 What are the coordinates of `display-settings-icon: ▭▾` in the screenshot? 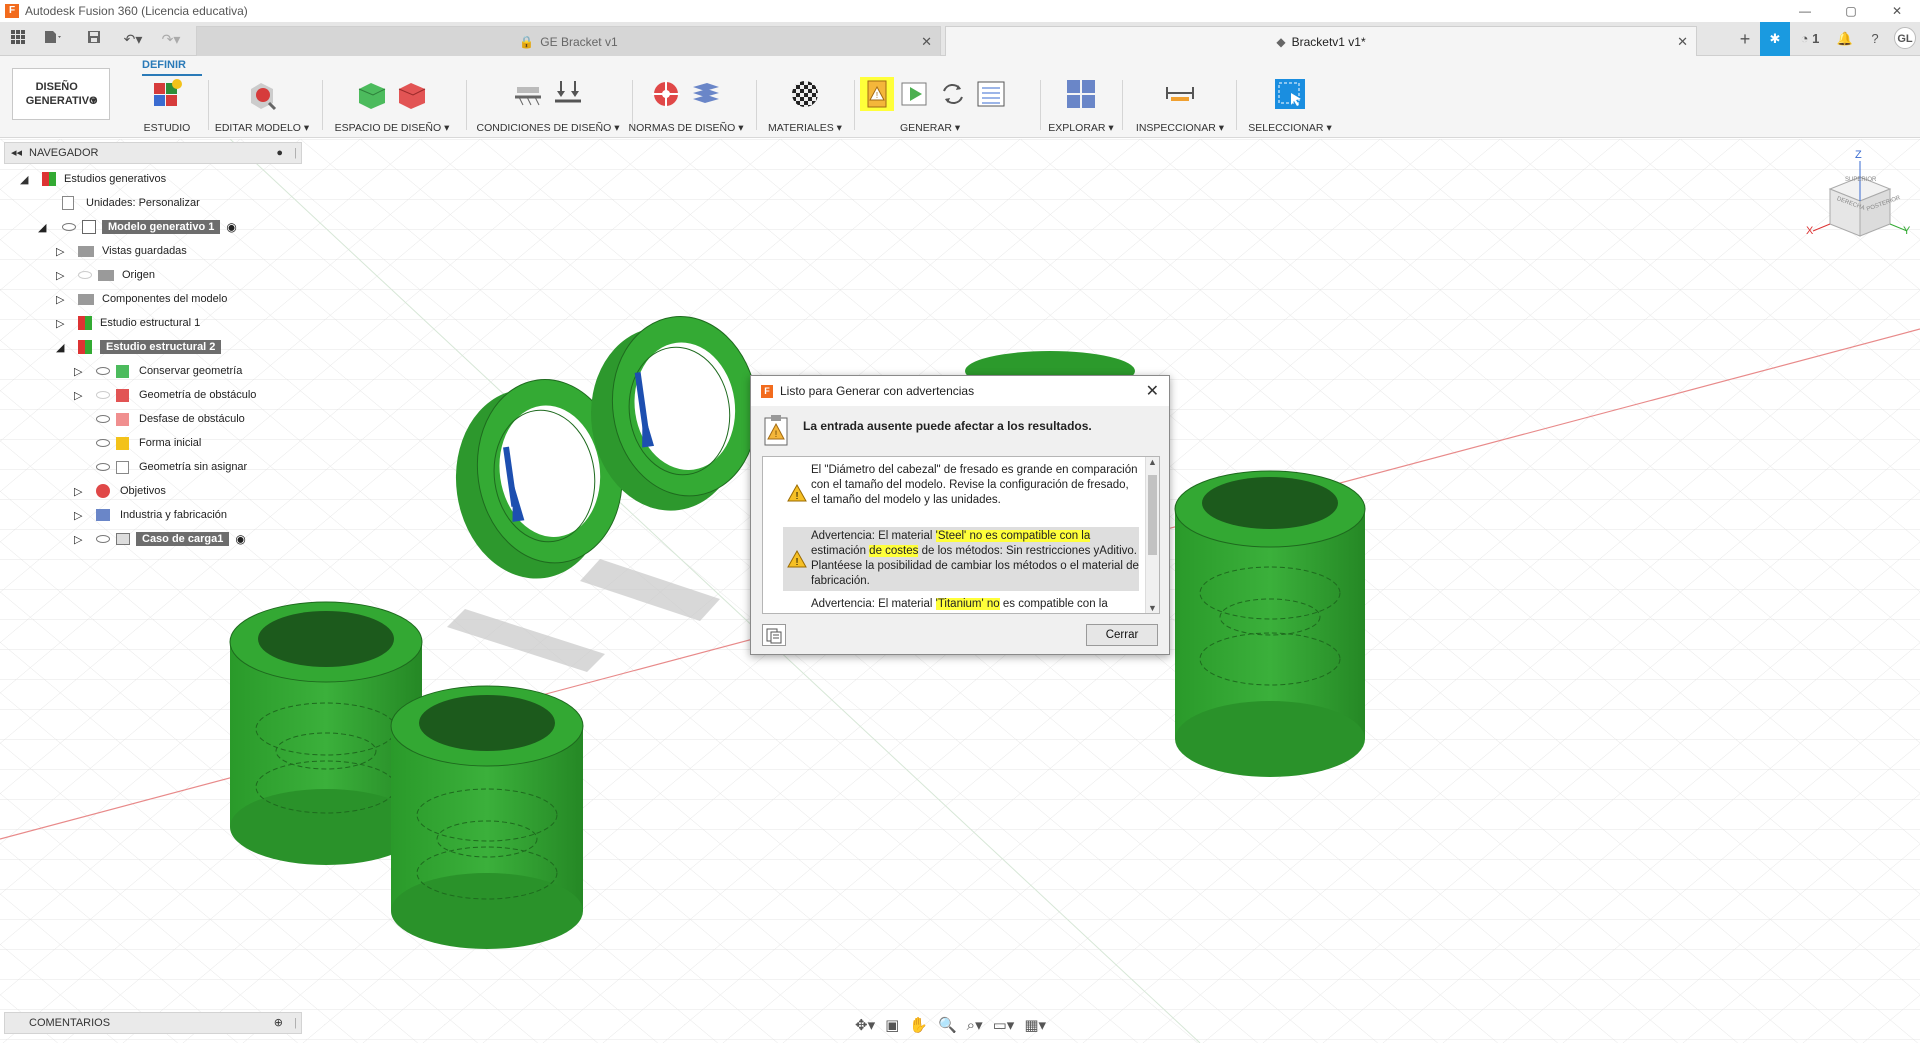 It's located at (1004, 1025).